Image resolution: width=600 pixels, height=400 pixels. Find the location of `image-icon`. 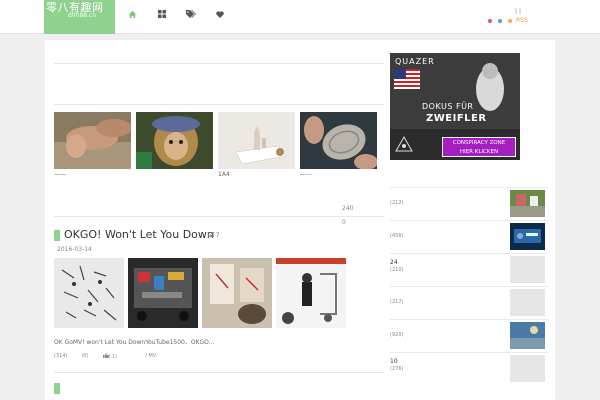

image-icon is located at coordinates (211, 235).